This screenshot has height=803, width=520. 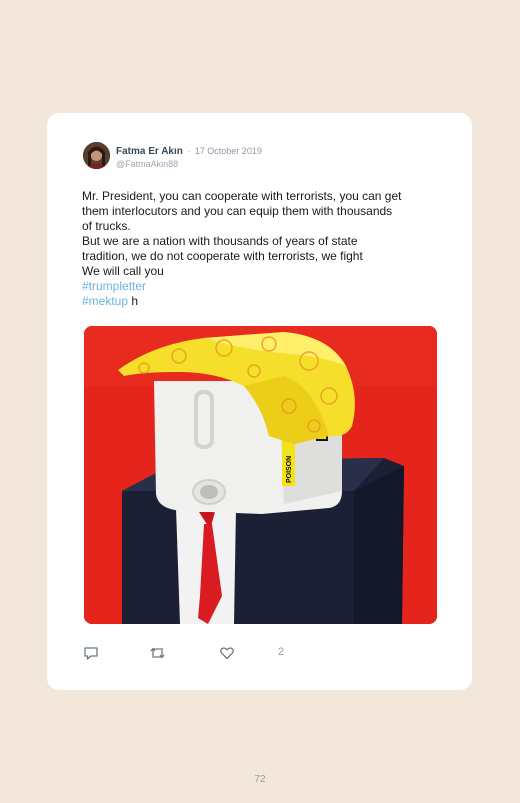 What do you see at coordinates (289, 469) in the screenshot?
I see `poison-label: POISON` at bounding box center [289, 469].